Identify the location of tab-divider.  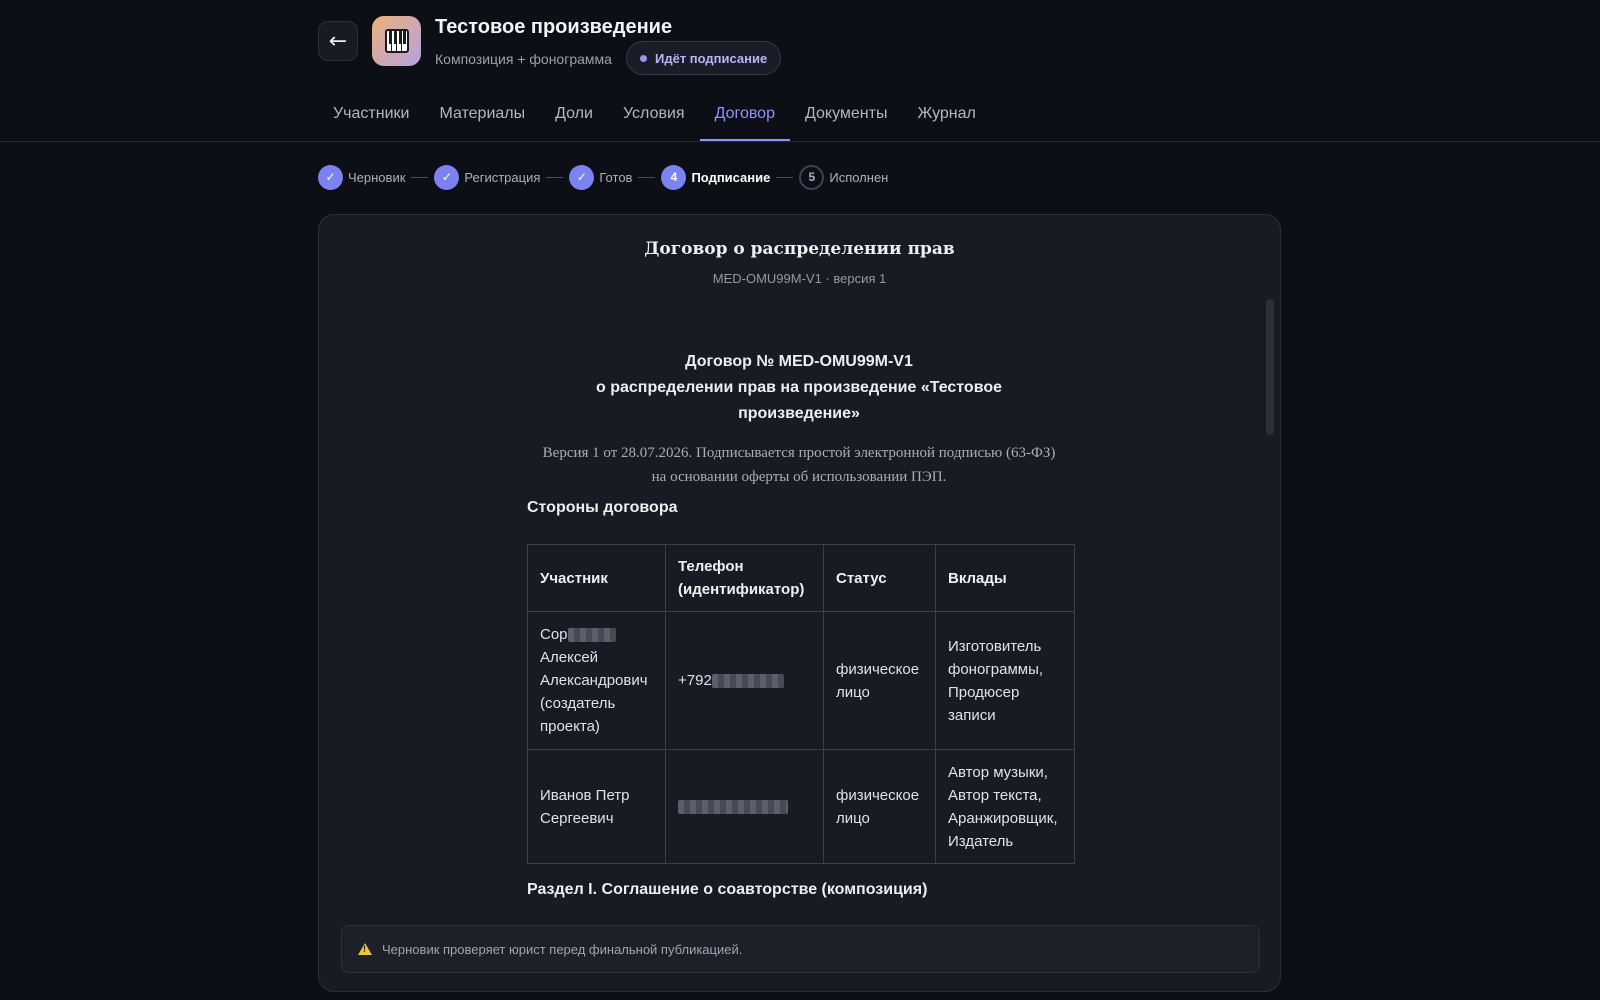
(800, 141).